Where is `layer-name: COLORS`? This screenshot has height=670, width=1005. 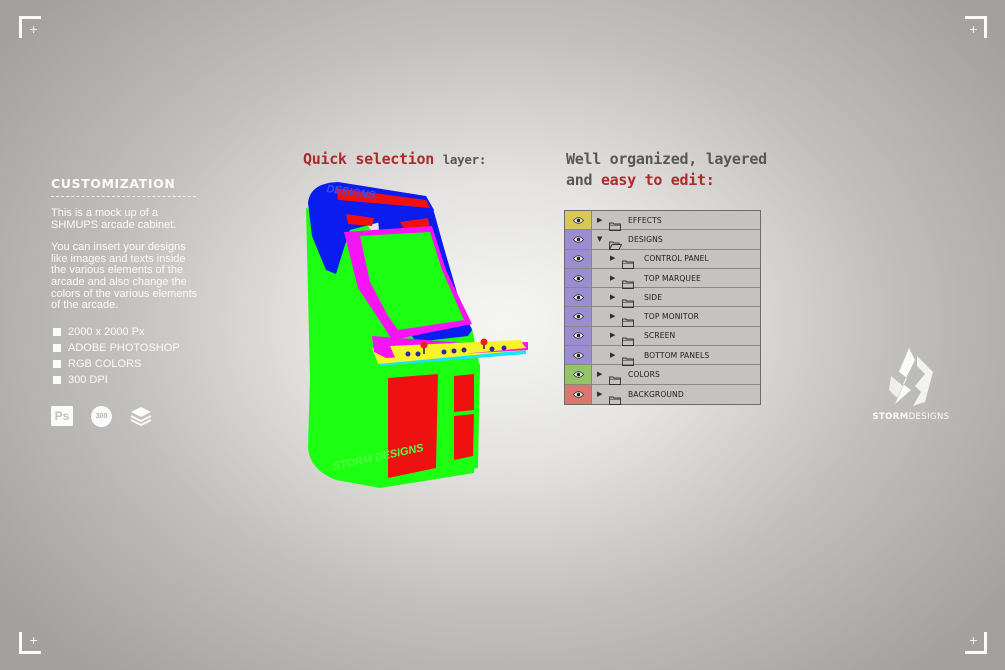 layer-name: COLORS is located at coordinates (644, 375).